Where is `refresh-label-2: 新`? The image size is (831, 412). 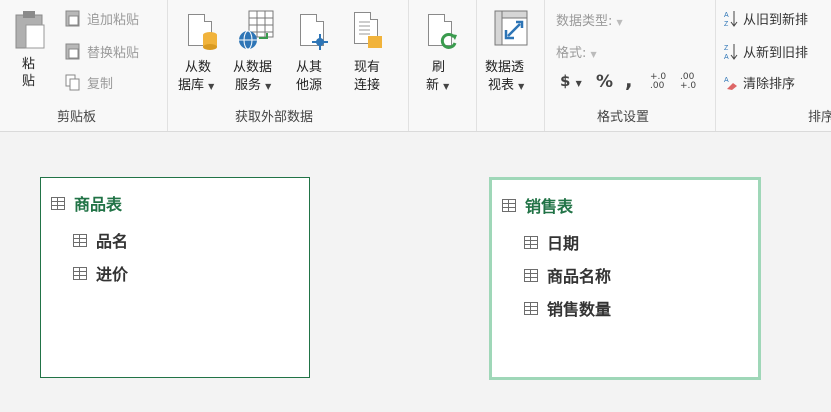
refresh-label-2: 新 is located at coordinates (433, 85).